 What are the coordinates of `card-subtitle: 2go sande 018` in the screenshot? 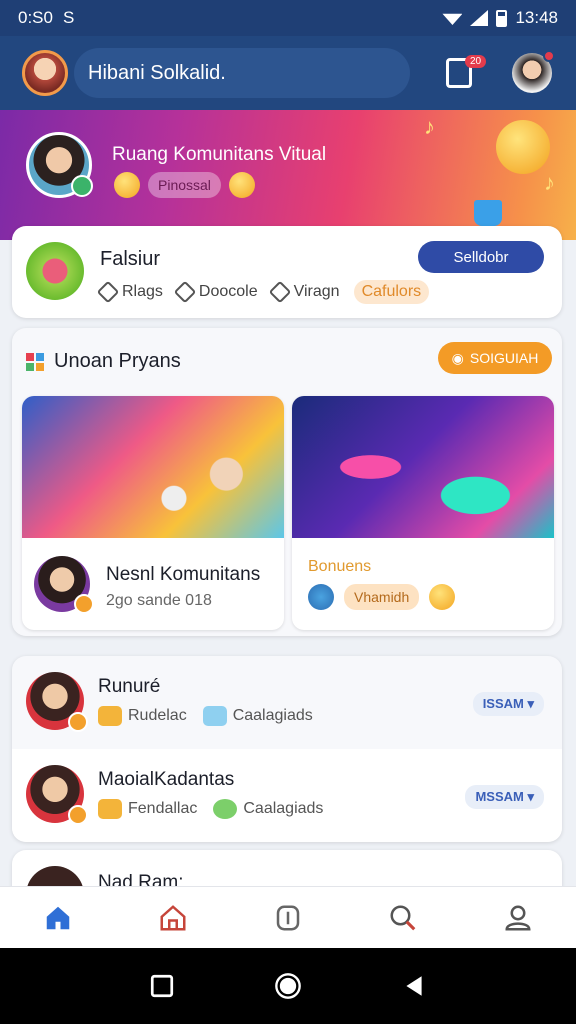 It's located at (159, 600).